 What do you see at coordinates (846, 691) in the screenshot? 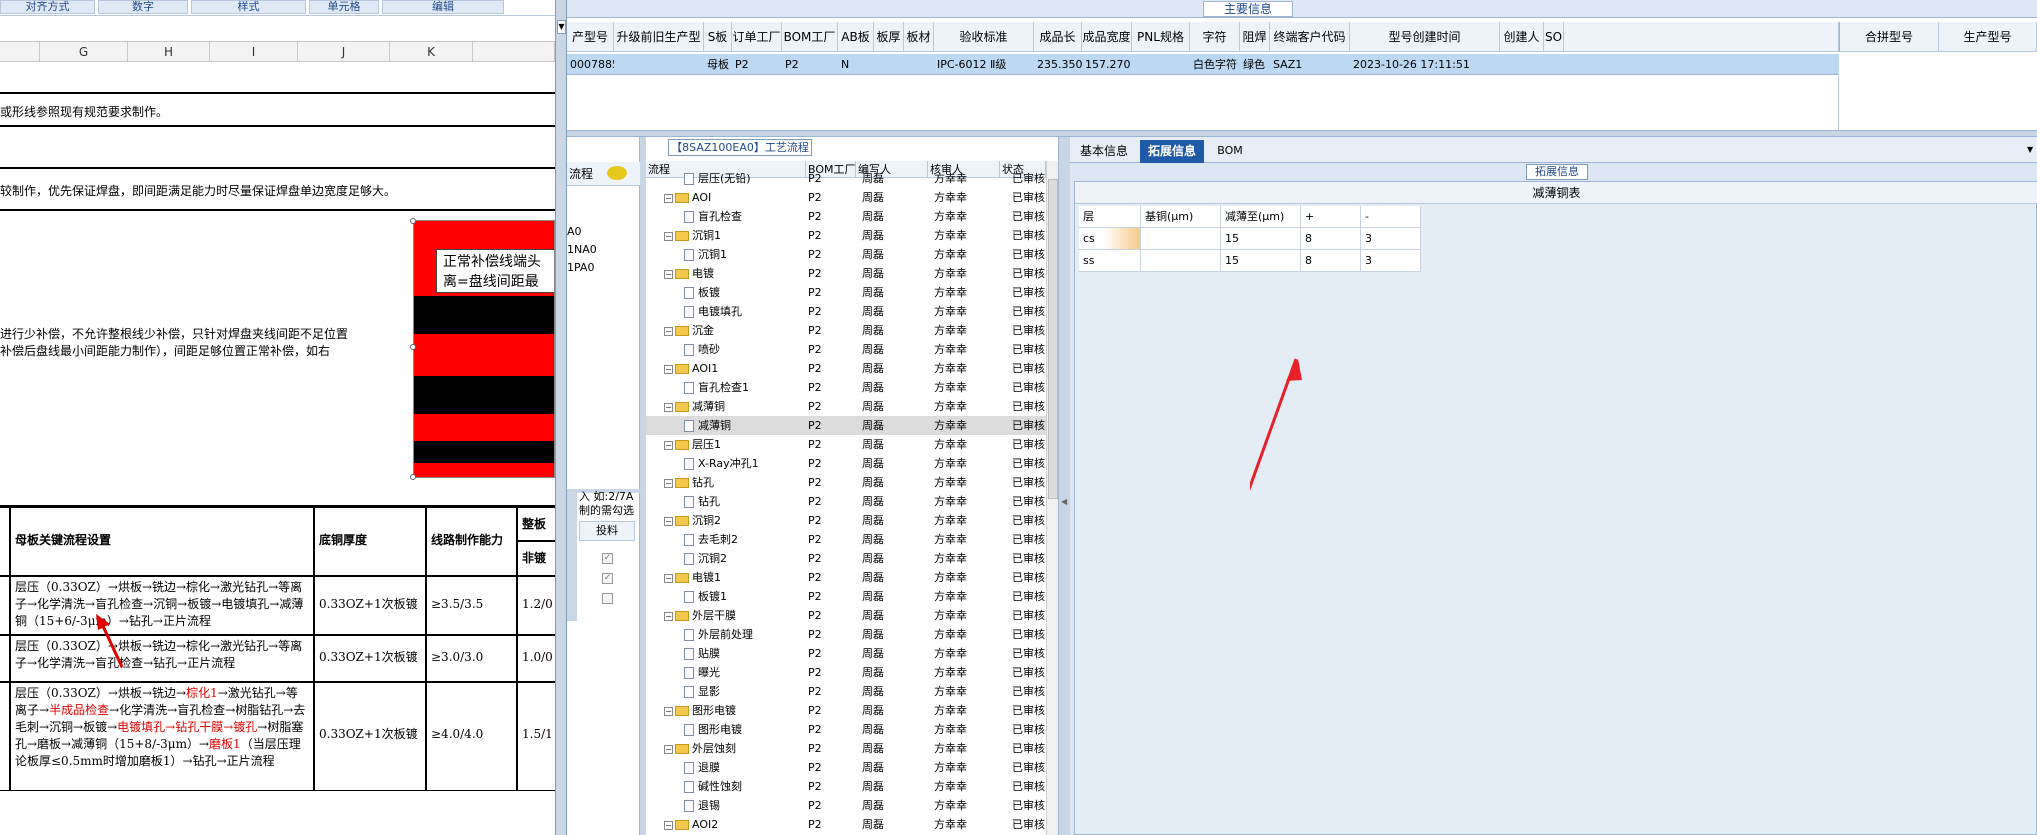
I see `process-tree-row: 显影 P2 周磊 方幸幸 已审核` at bounding box center [846, 691].